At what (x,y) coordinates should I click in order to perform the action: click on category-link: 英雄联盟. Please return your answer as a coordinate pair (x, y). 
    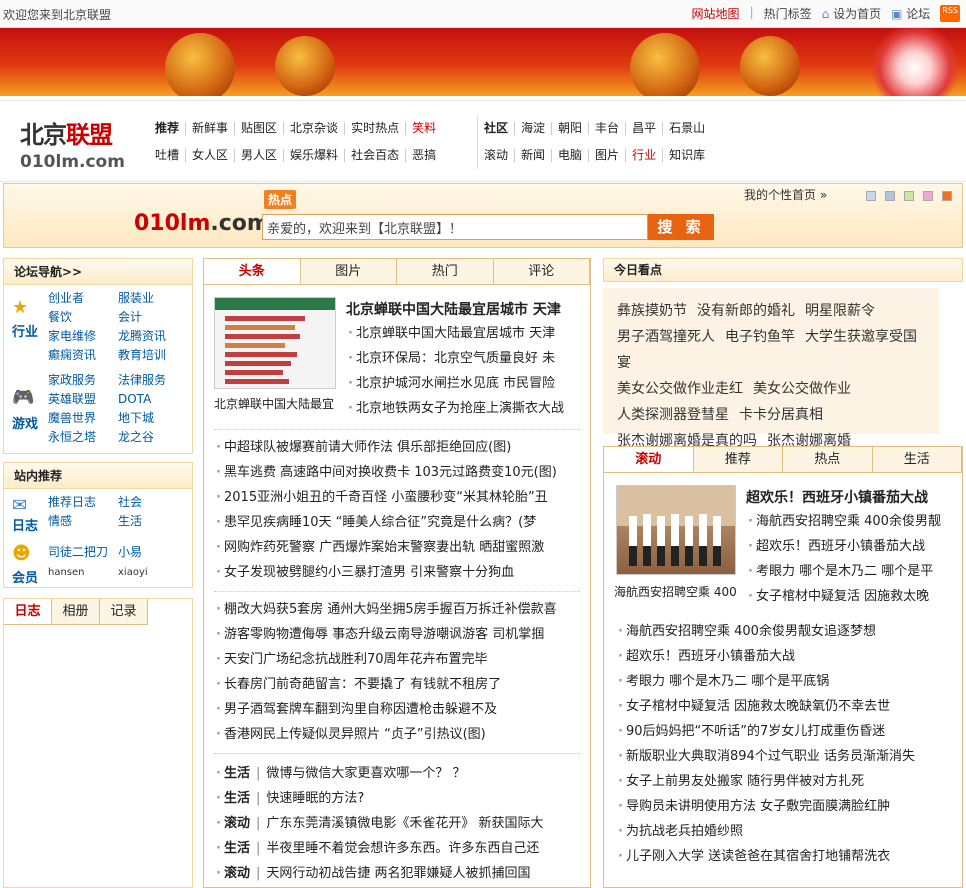
    Looking at the image, I should click on (83, 399).